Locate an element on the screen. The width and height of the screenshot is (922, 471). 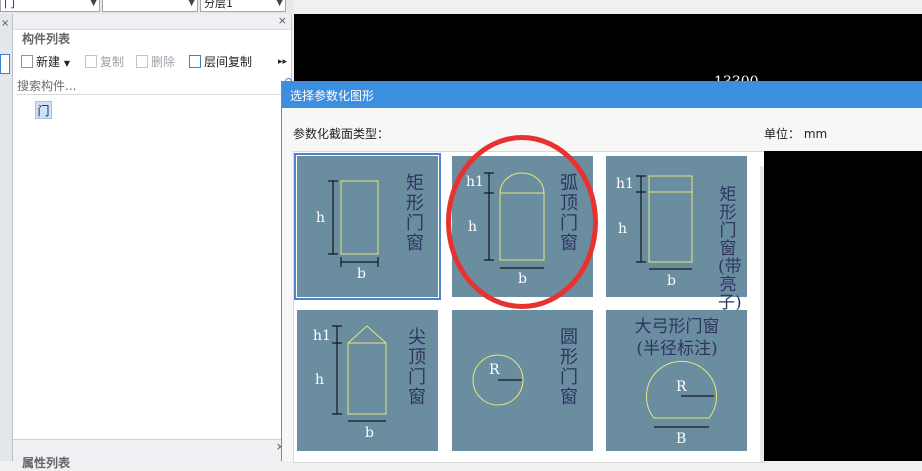
dialog-titlebar: 选择参数化图形 is located at coordinates (602, 94).